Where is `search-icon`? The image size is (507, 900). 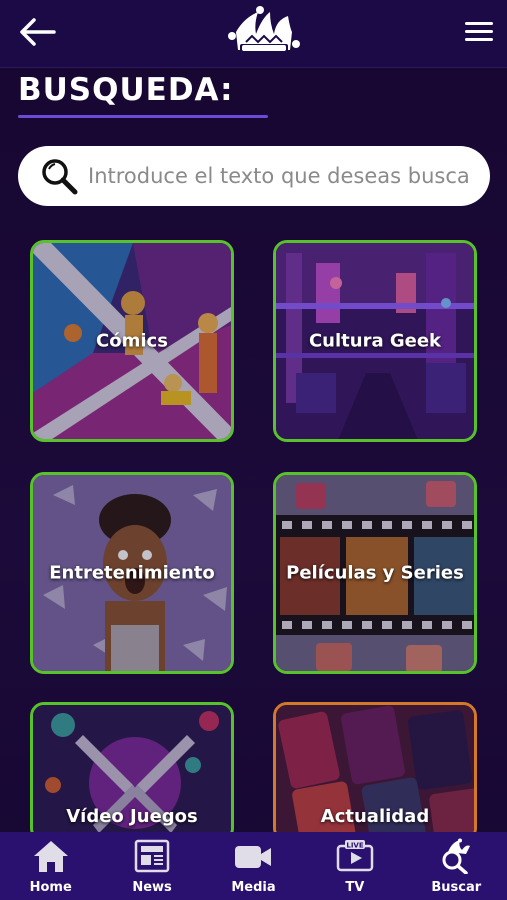
search-icon is located at coordinates (59, 176).